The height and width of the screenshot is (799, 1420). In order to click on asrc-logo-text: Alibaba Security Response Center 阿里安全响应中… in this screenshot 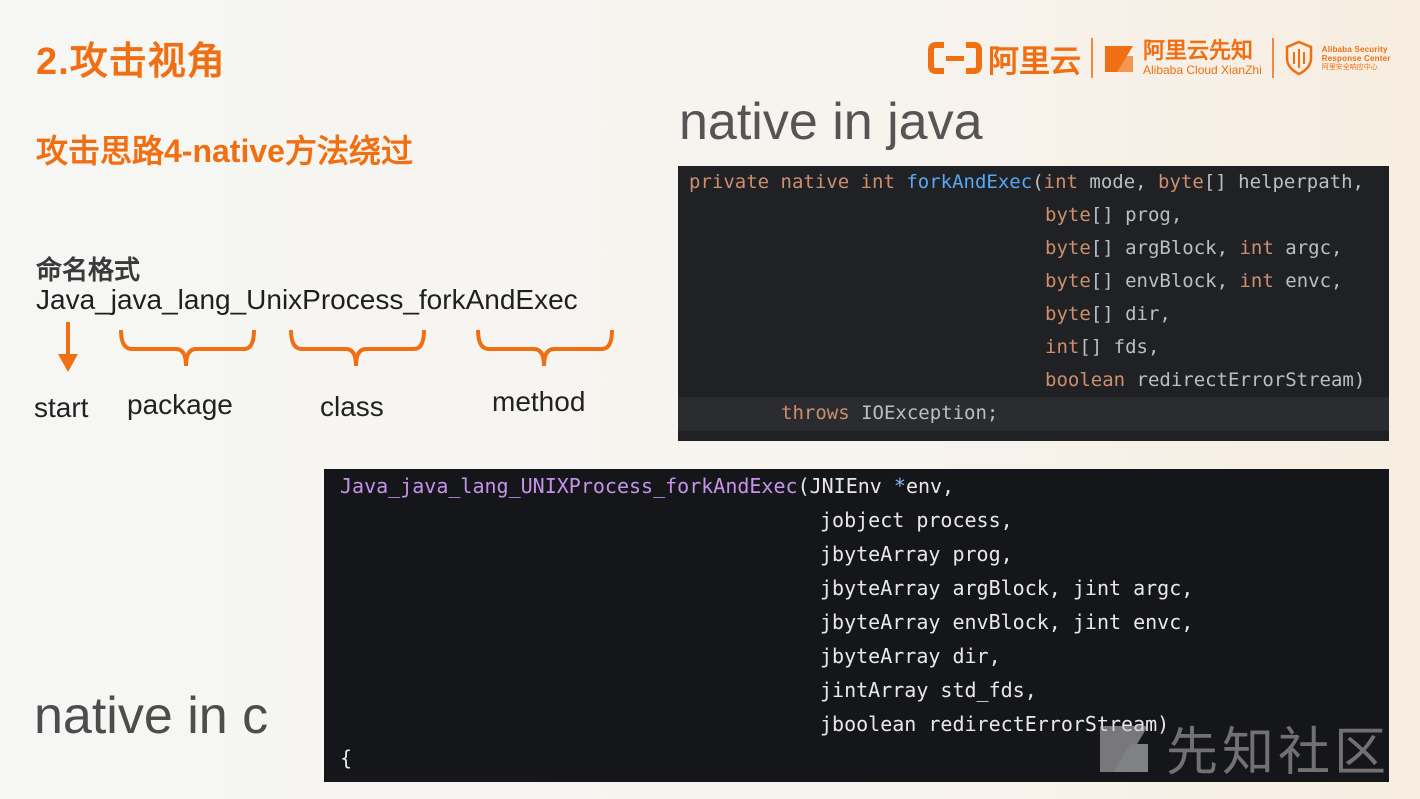, I will do `click(1356, 58)`.